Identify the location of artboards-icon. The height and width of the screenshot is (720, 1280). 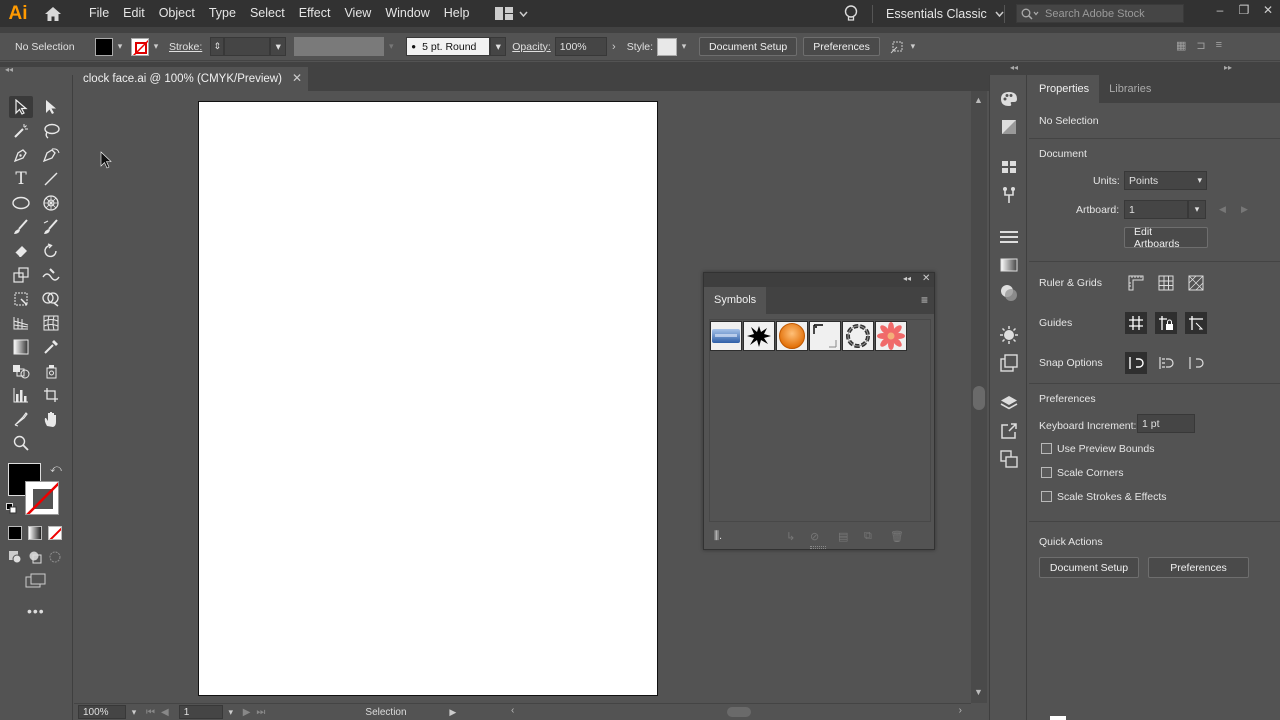
(1009, 459).